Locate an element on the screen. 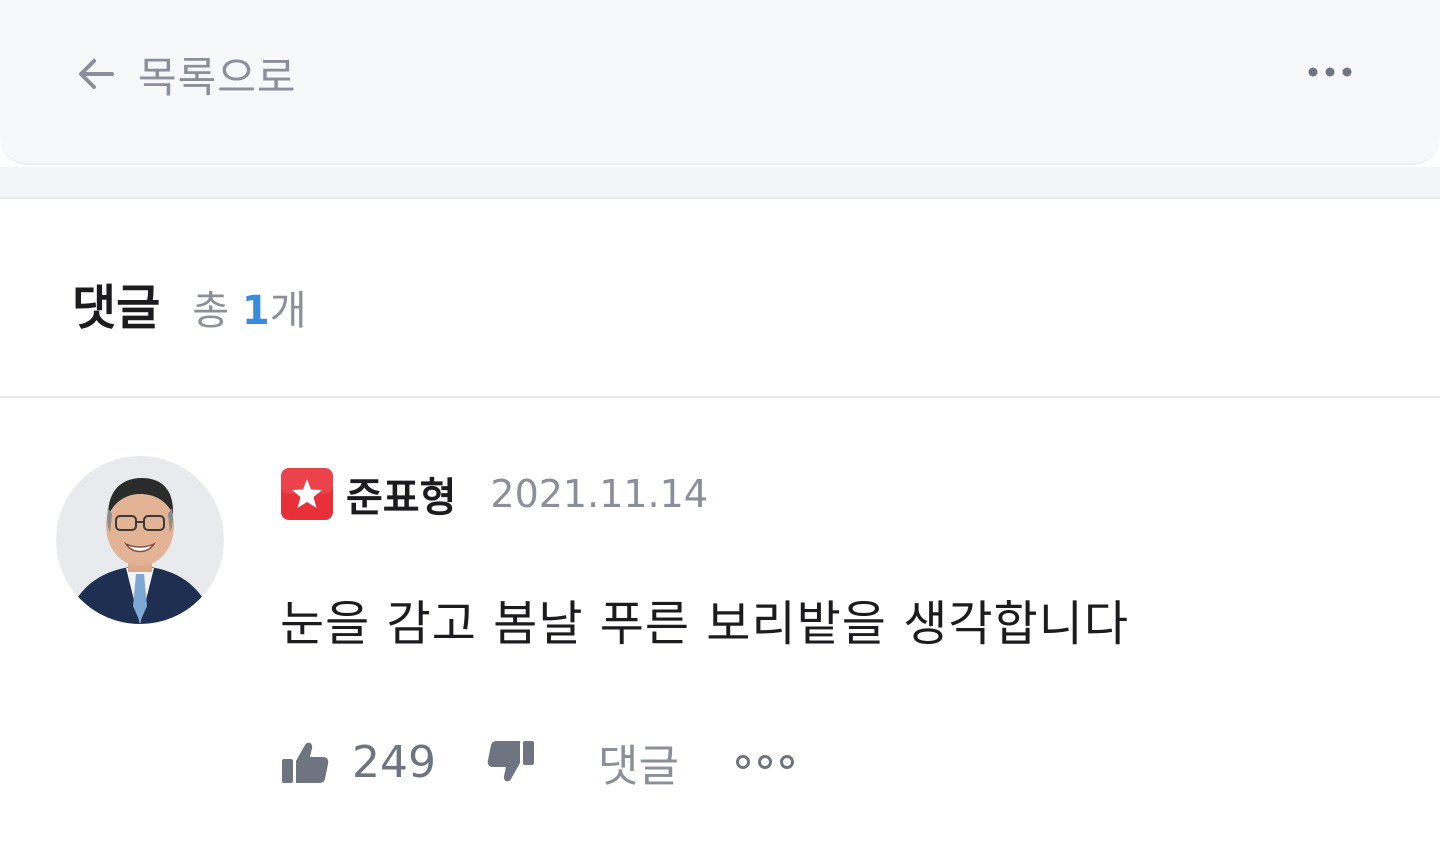 The height and width of the screenshot is (852, 1440). like-count: 249 is located at coordinates (394, 762).